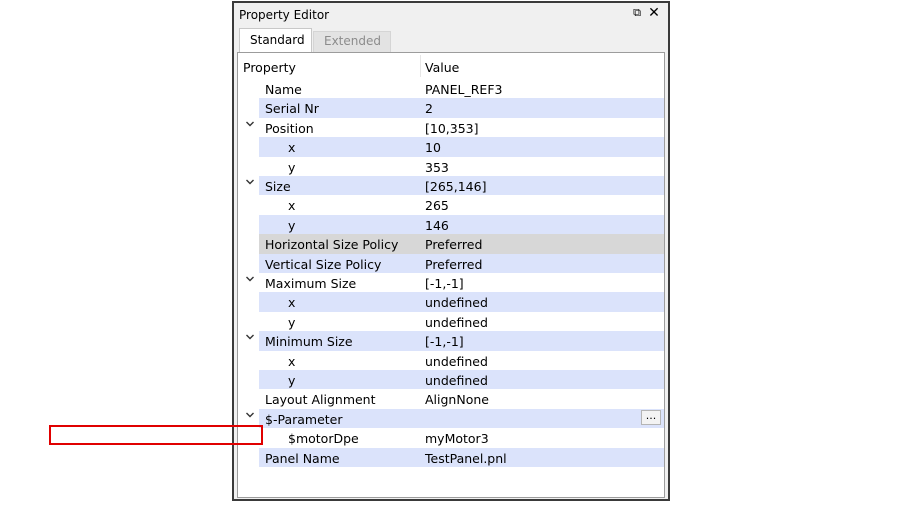 This screenshot has width=900, height=508. I want to click on table-row: Vertical Size Policy Preferred, so click(451, 263).